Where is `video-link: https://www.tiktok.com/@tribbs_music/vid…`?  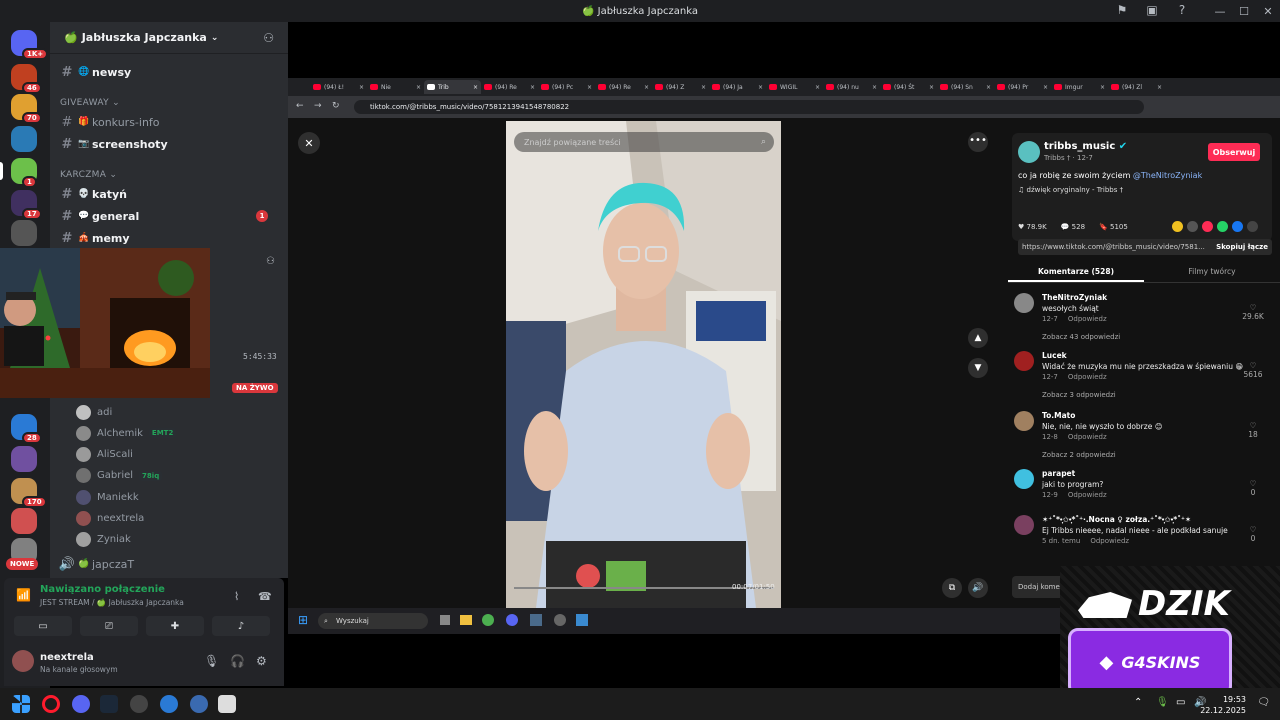 video-link: https://www.tiktok.com/@tribbs_music/vid… is located at coordinates (1113, 247).